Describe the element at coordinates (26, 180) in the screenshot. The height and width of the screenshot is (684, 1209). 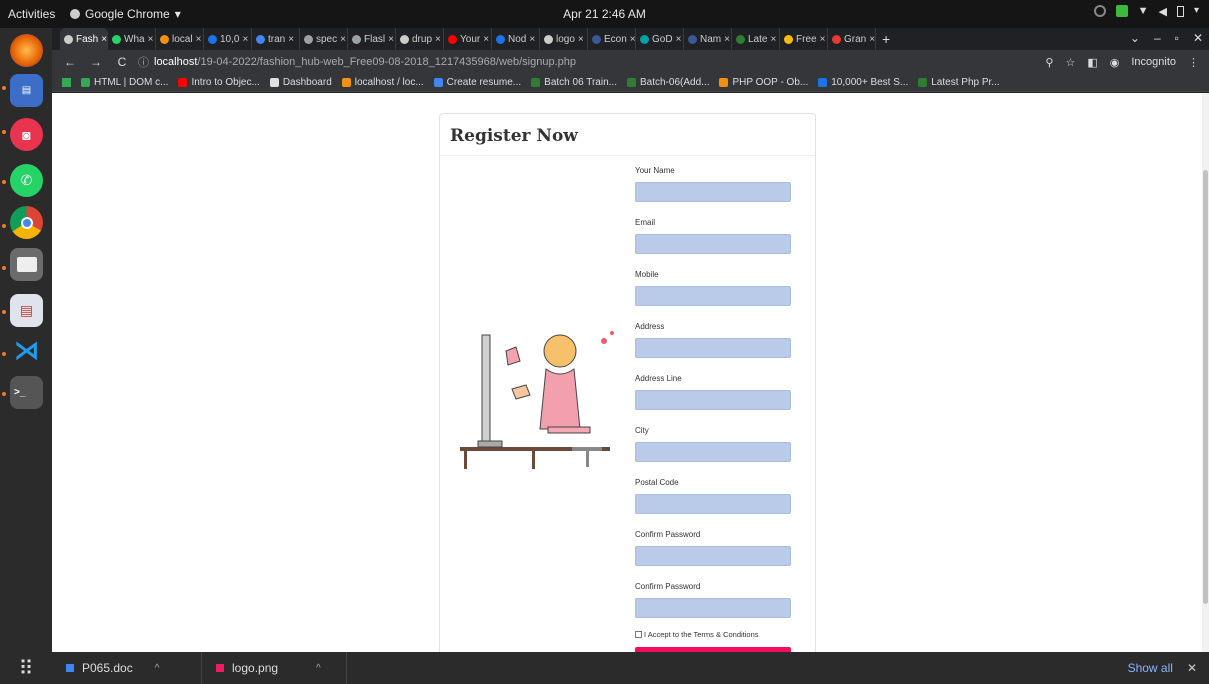
I see `whatsapp-icon: ✆` at that location.